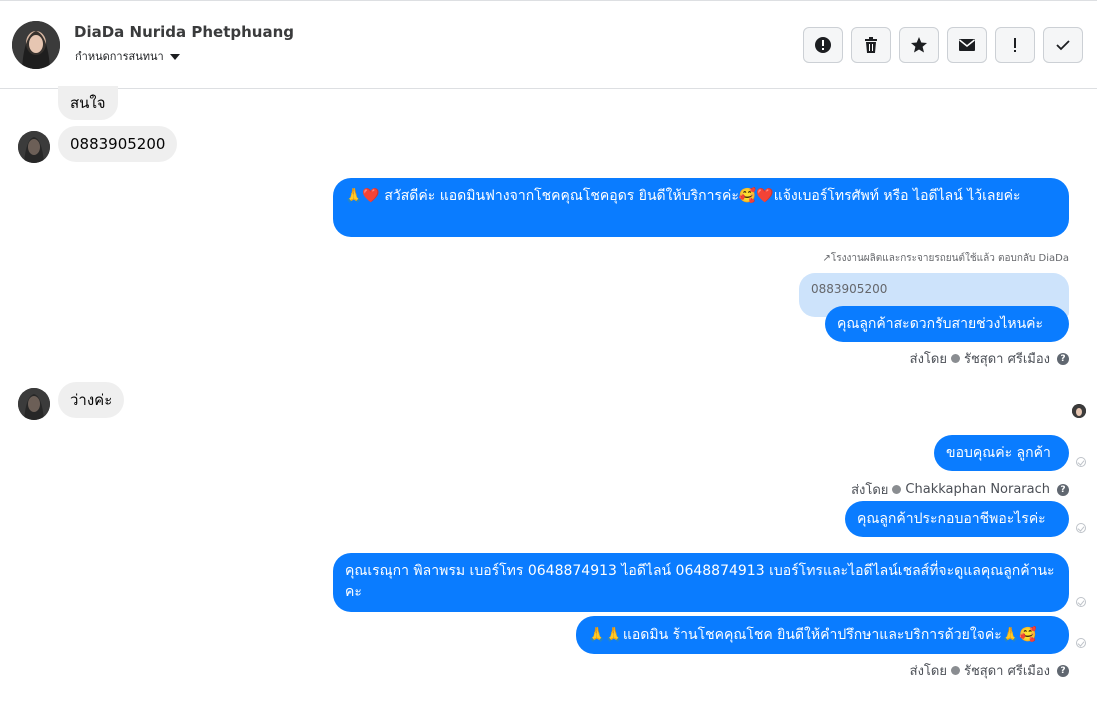 The width and height of the screenshot is (1097, 711). Describe the element at coordinates (548, 44) in the screenshot. I see `conversation-header: DiaDa Nurida Phetphuang กำหนดการสนทนา` at that location.